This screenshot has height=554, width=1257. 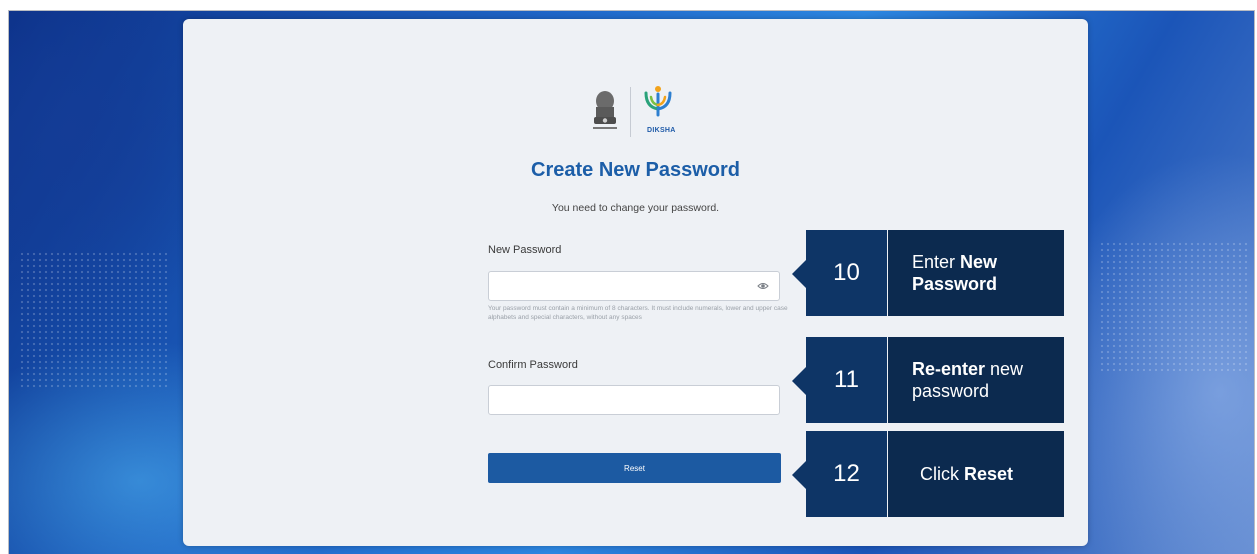 I want to click on callout-text-plain: new, so click(x=1004, y=369).